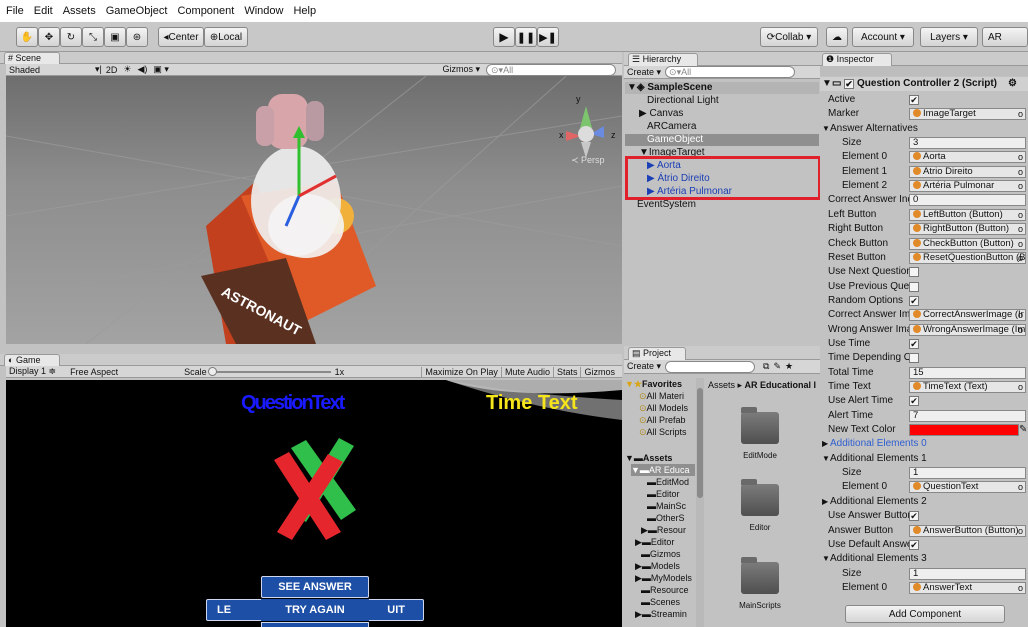 The height and width of the screenshot is (627, 1028). I want to click on value-field: 15, so click(967, 372).